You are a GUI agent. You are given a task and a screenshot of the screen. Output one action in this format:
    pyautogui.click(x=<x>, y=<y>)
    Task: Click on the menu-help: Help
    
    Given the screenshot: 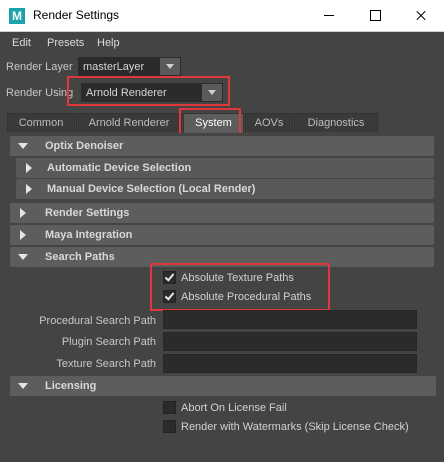 What is the action you would take?
    pyautogui.click(x=108, y=43)
    